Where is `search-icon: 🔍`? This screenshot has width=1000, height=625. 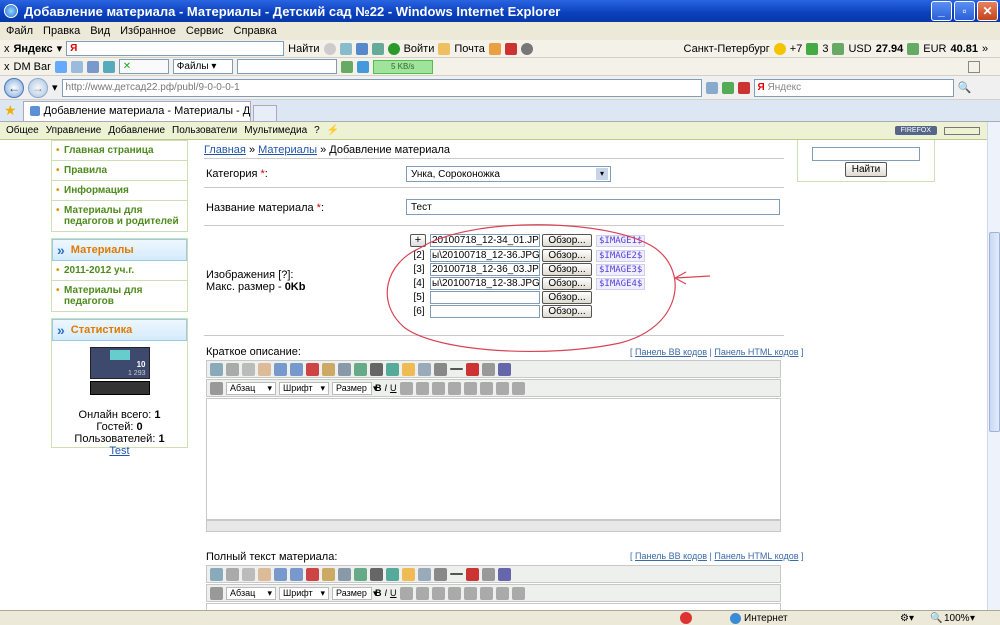
search-icon: 🔍 is located at coordinates (965, 87).